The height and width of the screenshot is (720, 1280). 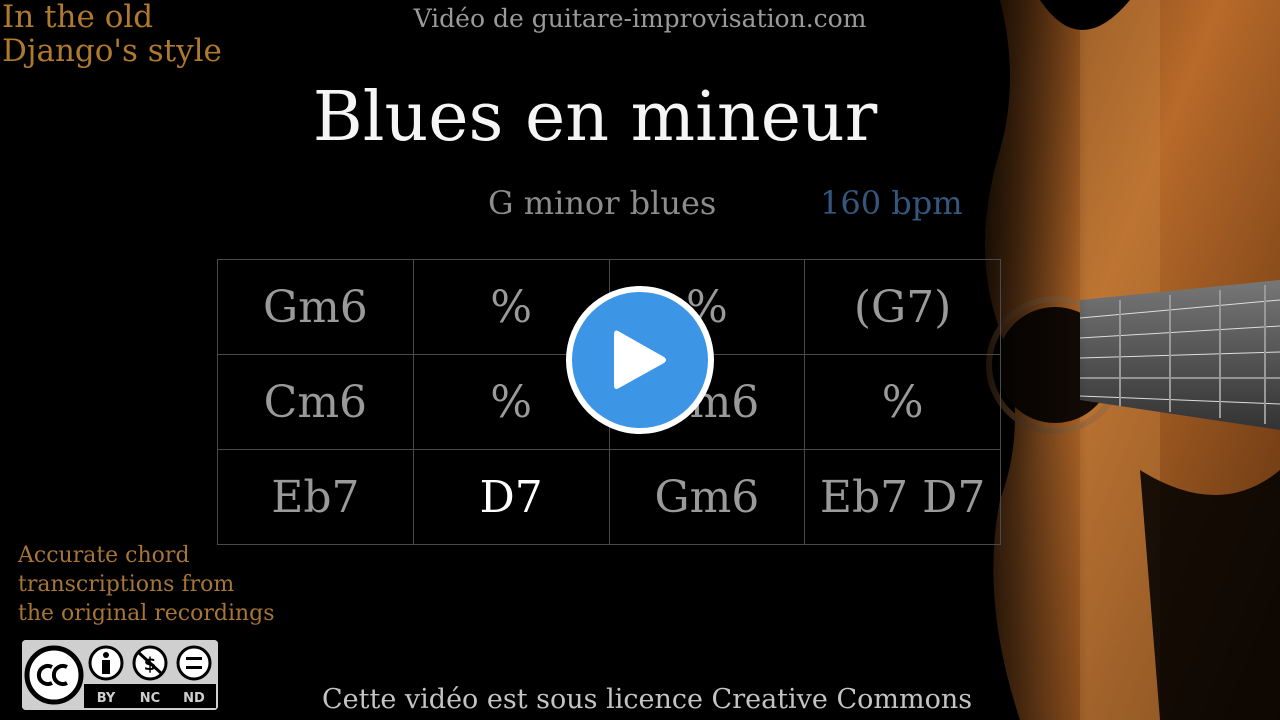 What do you see at coordinates (316, 497) in the screenshot?
I see `chord-cell: Eb7` at bounding box center [316, 497].